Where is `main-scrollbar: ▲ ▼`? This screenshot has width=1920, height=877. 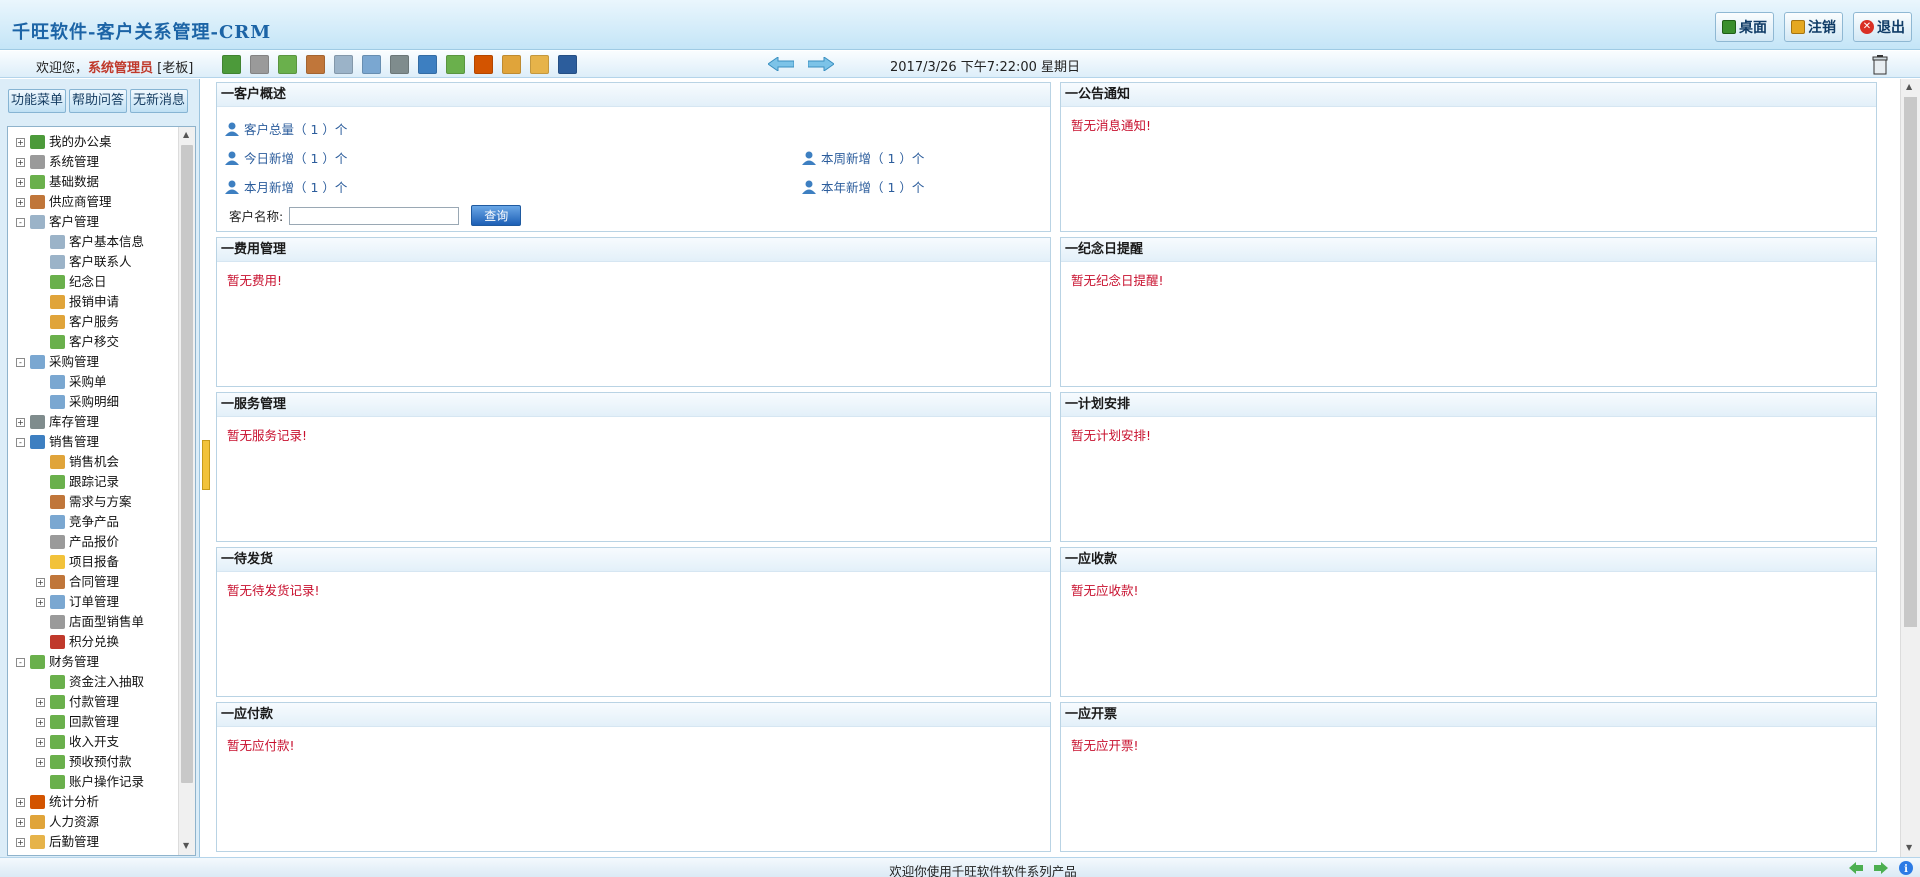
main-scrollbar: ▲ ▼ is located at coordinates (1910, 468).